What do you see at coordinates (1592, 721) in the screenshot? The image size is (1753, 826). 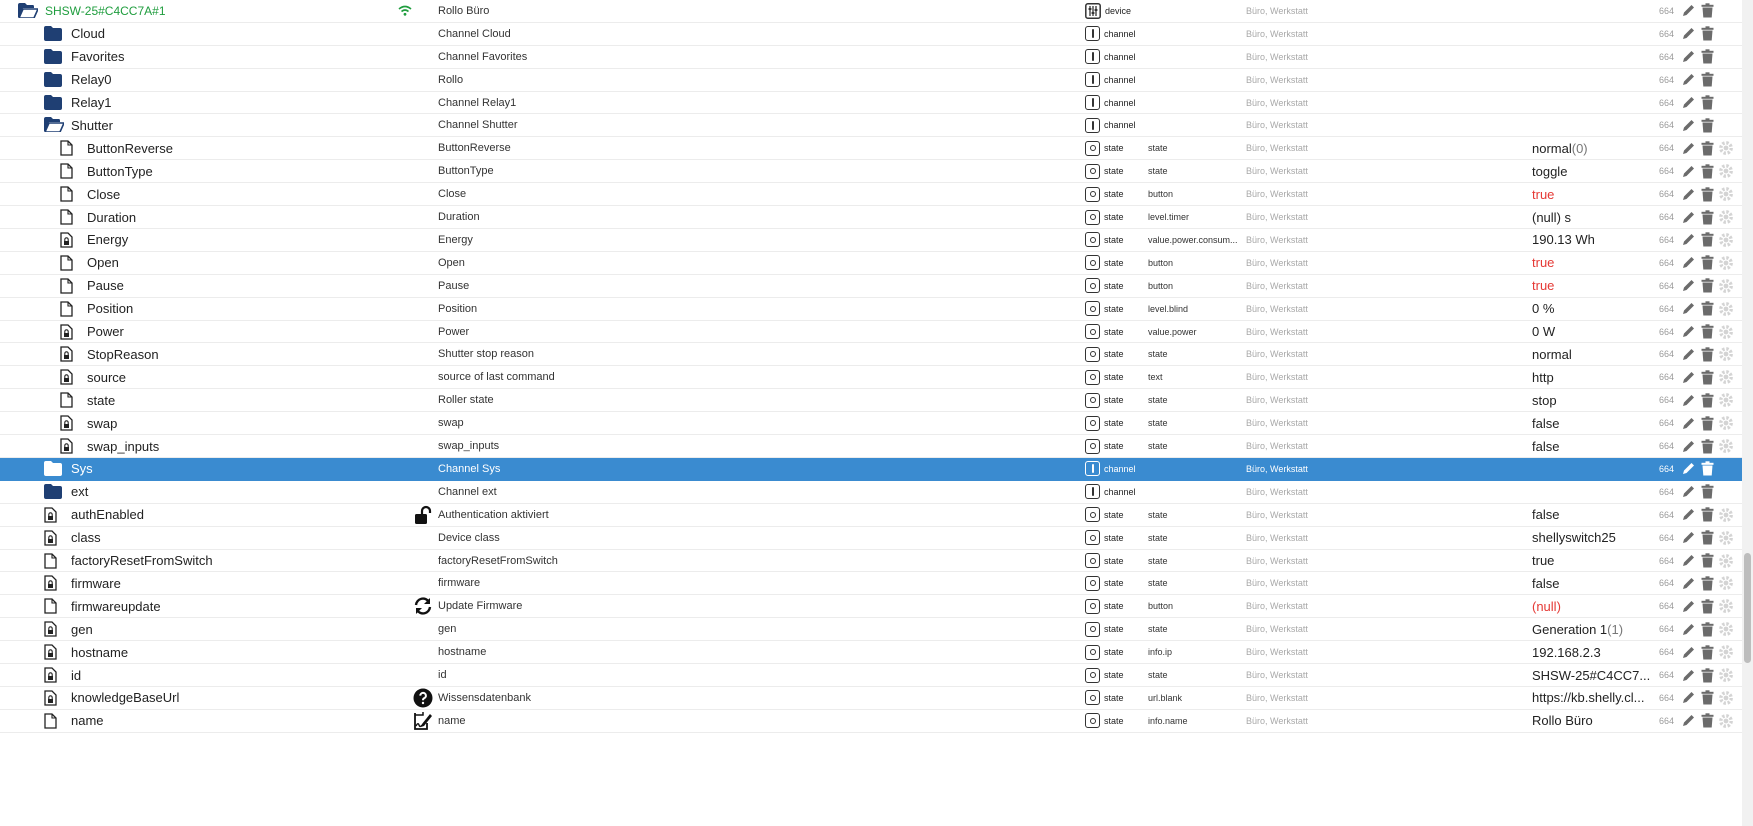 I see `object-value: Rollo Büro` at bounding box center [1592, 721].